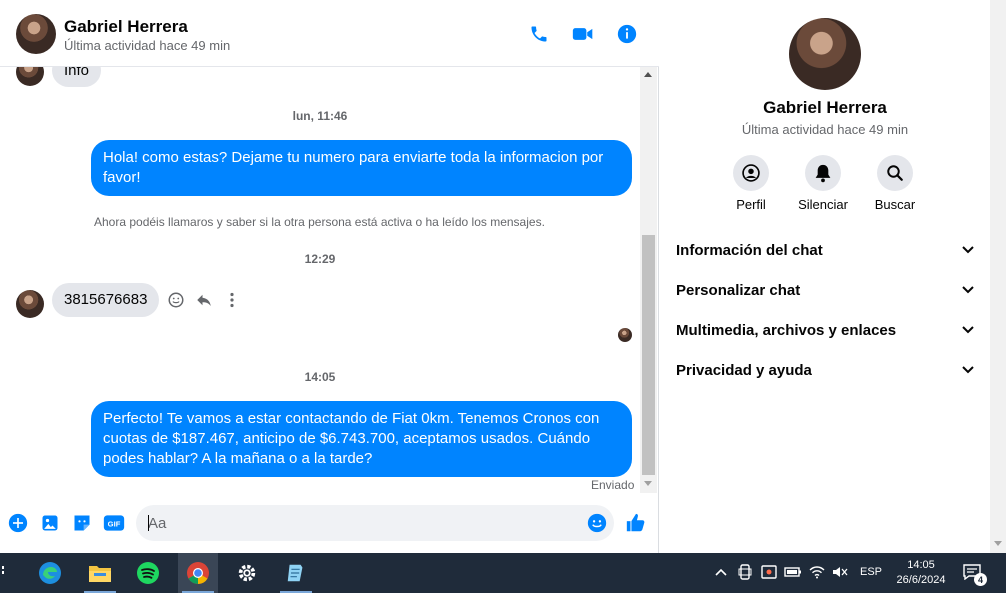  Describe the element at coordinates (721, 572) in the screenshot. I see `chevron-up-icon` at that location.